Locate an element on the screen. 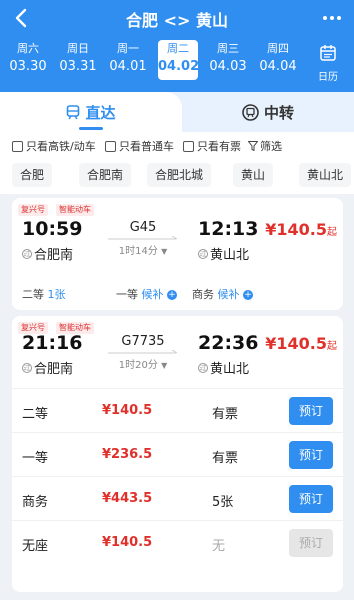 This screenshot has height=600, width=354. date-value: 04.01 is located at coordinates (128, 66).